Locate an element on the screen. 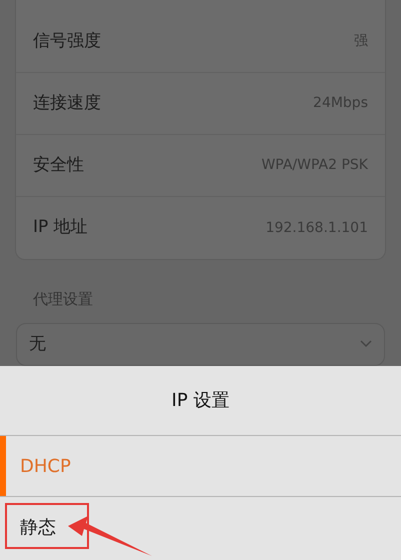 The height and width of the screenshot is (560, 401). option-item: DHCP is located at coordinates (45, 466).